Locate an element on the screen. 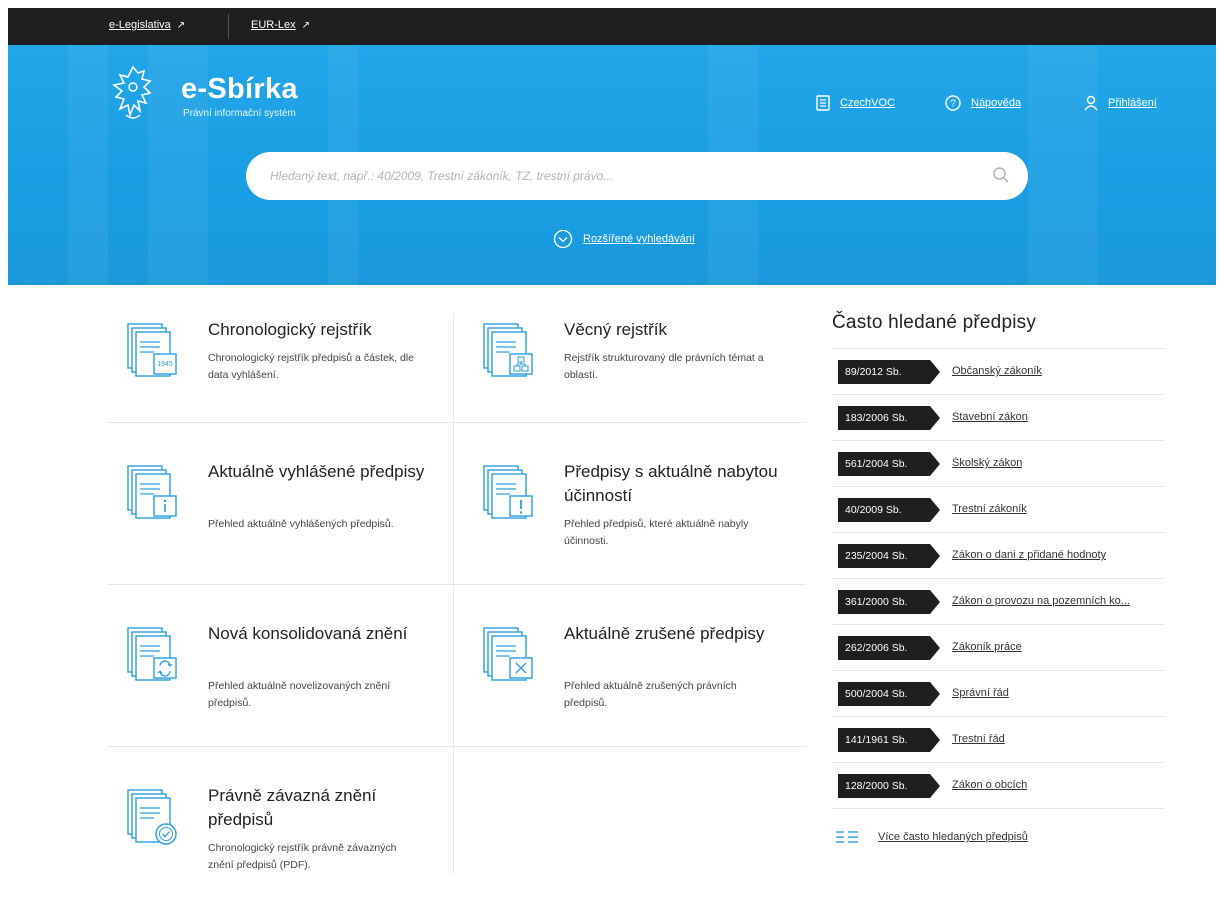 This screenshot has width=1224, height=913. law-link: Školský zákon is located at coordinates (987, 463).